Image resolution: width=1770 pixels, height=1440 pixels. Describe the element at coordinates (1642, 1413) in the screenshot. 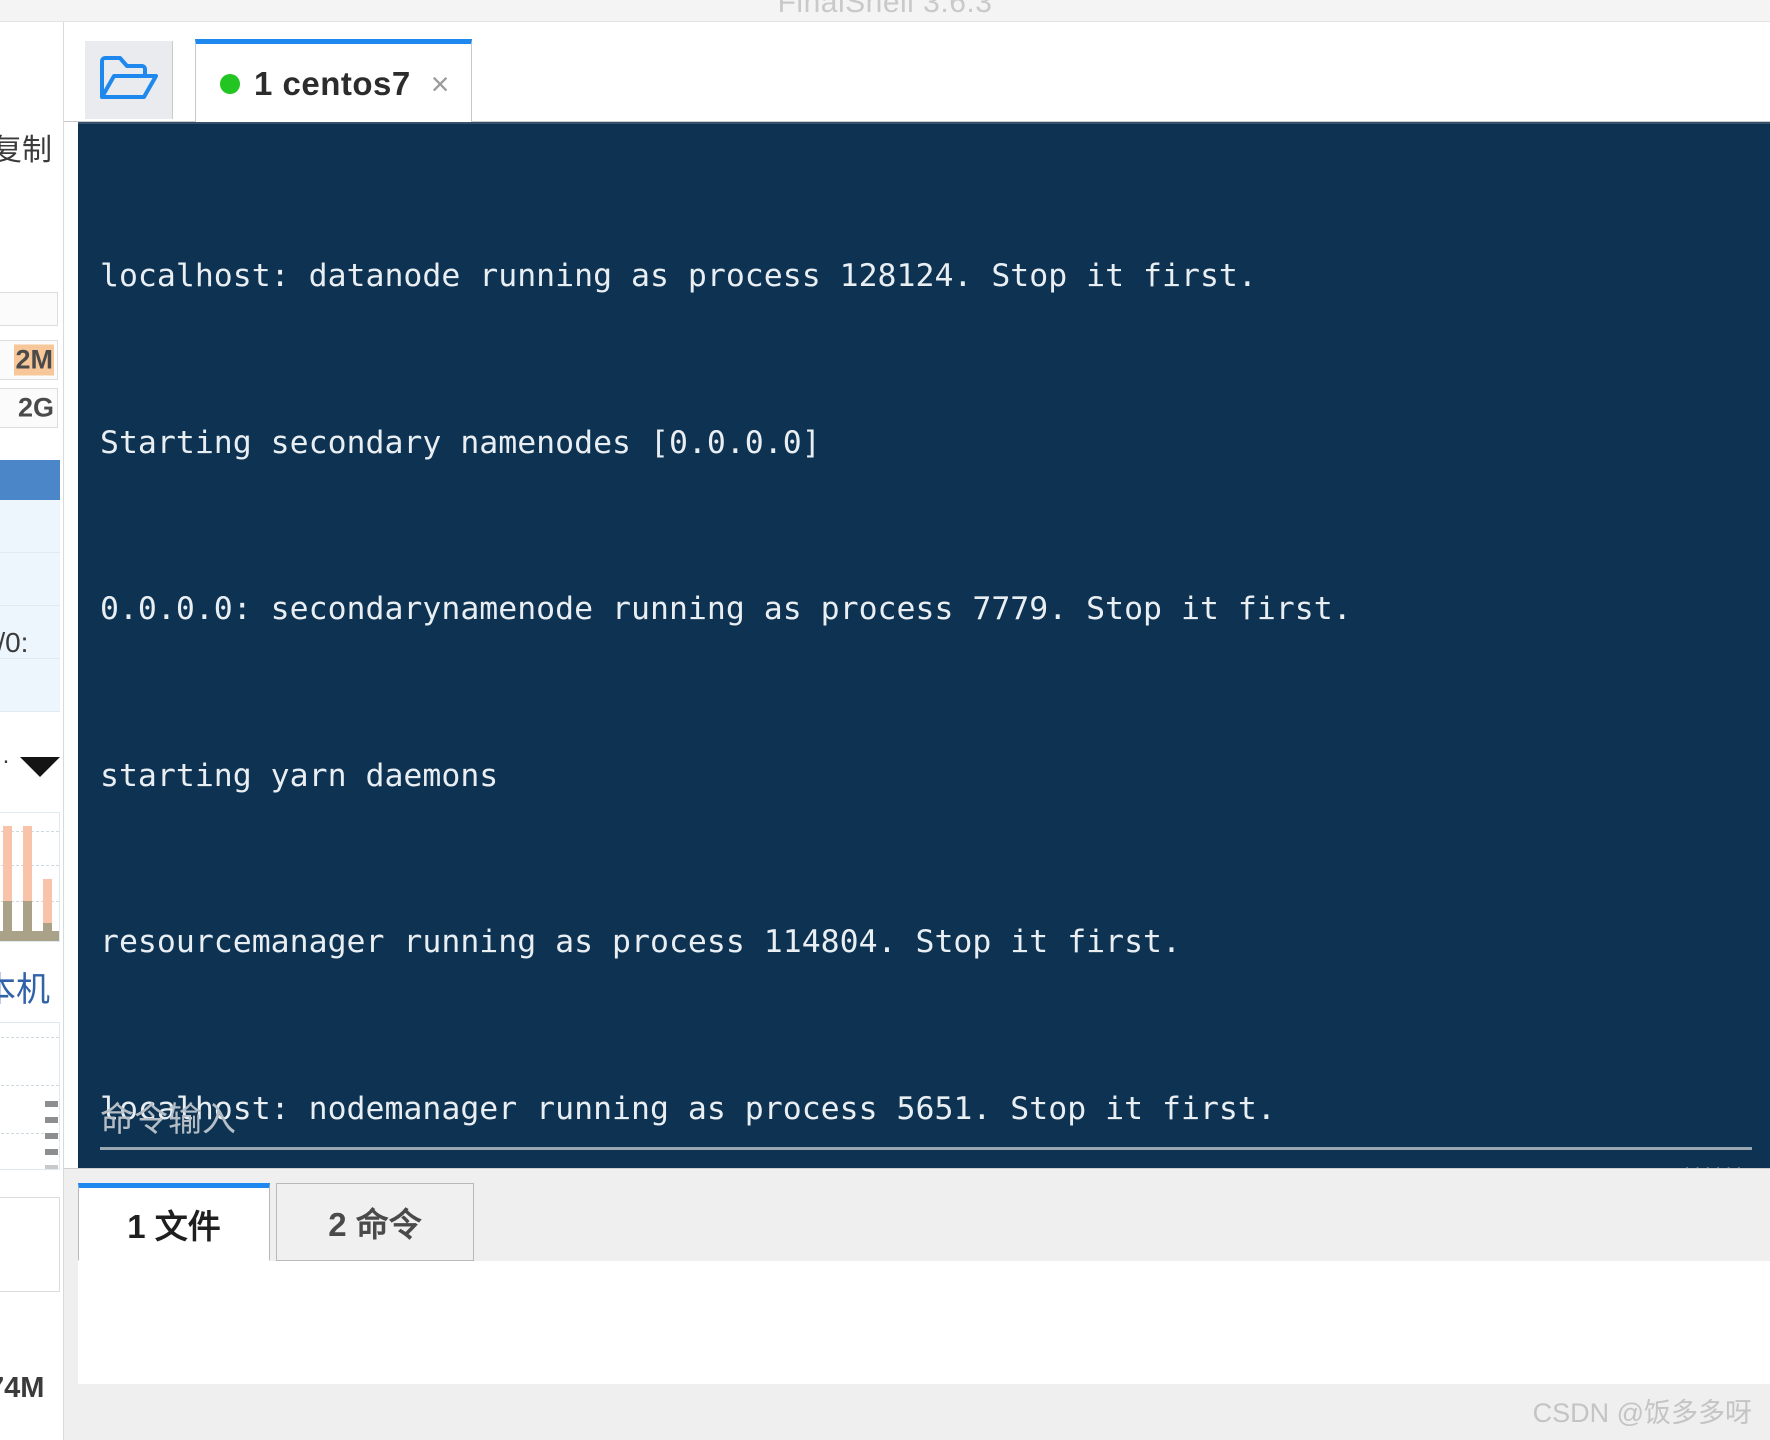

I see `watermark-text: CSDN @饭多多呀` at that location.